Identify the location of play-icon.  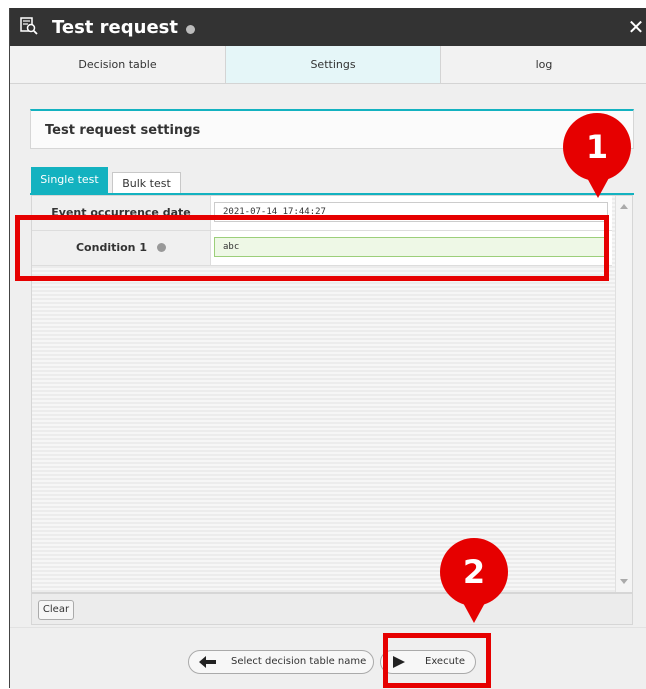
(399, 662).